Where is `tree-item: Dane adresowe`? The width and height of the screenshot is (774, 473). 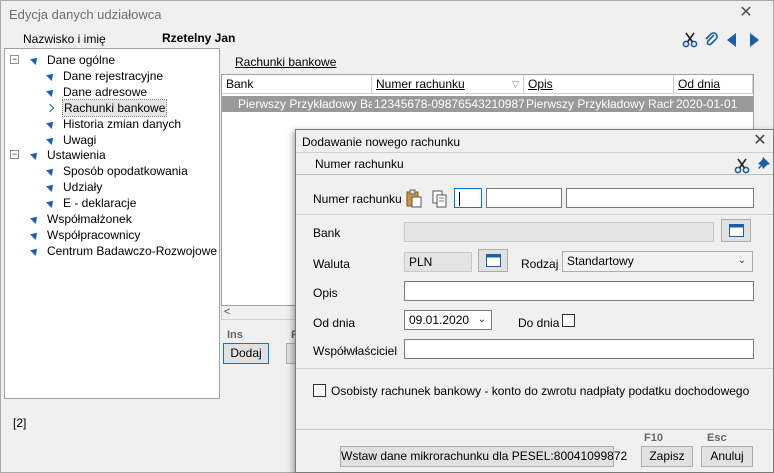 tree-item: Dane adresowe is located at coordinates (112, 92).